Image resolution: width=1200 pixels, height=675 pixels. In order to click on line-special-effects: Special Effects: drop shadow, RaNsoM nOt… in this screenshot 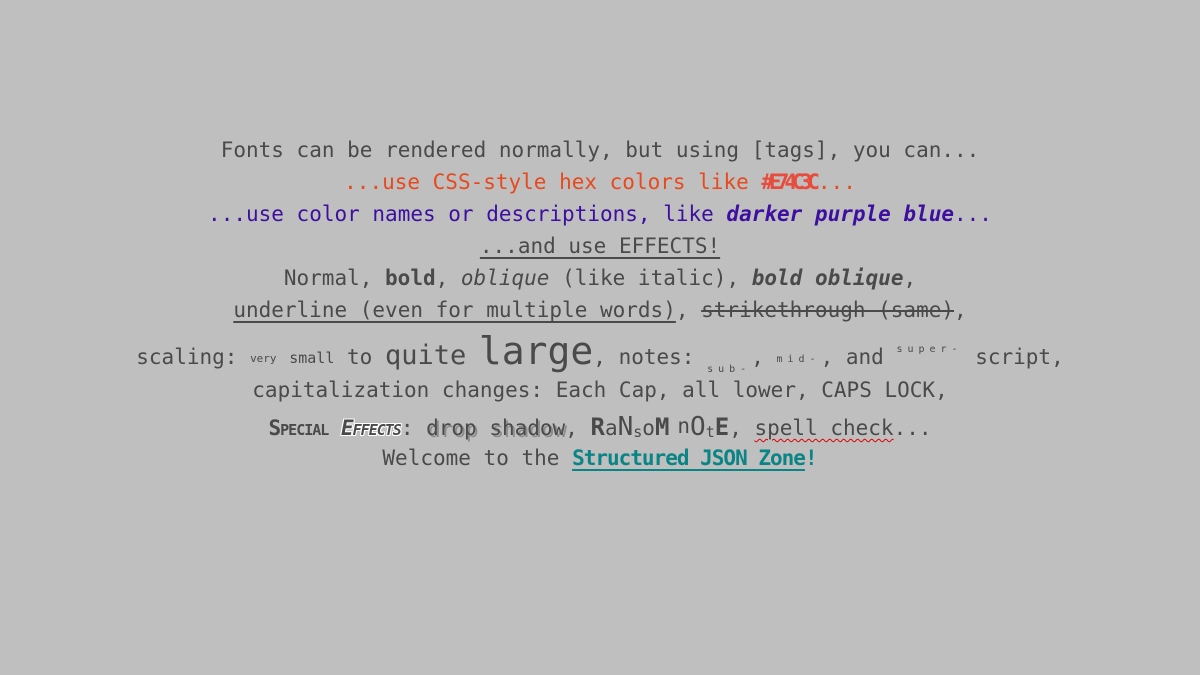, I will do `click(600, 431)`.